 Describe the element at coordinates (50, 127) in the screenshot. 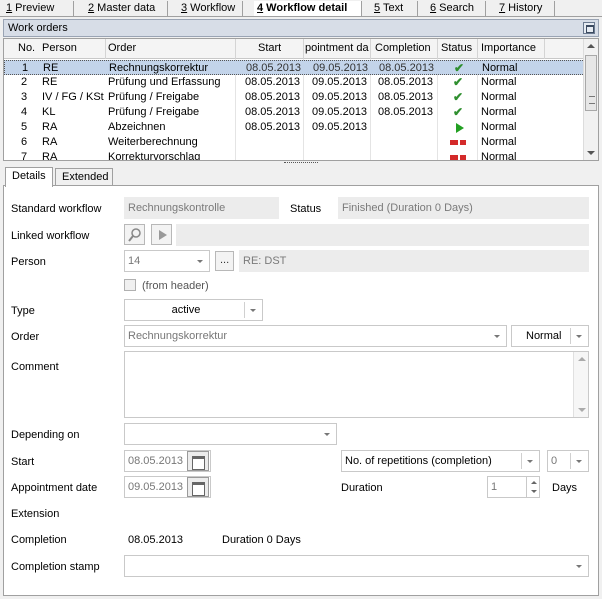

I see `cell-person: RA` at that location.